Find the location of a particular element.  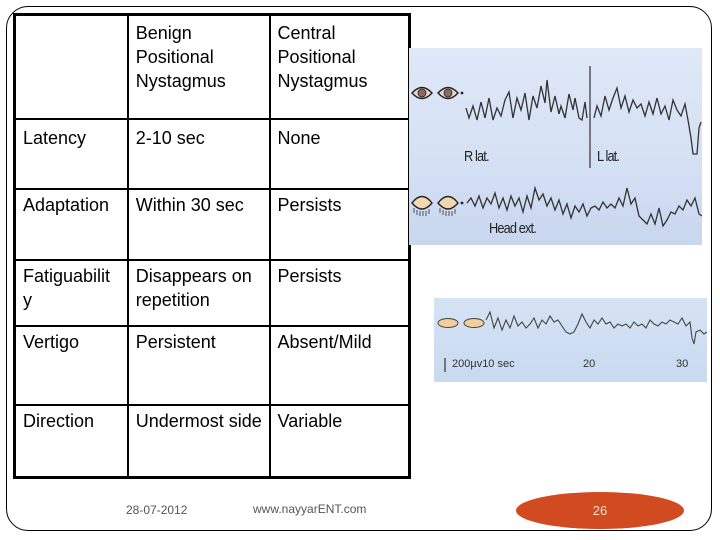

table-row: Direction Undermost side Variable is located at coordinates (212, 441).